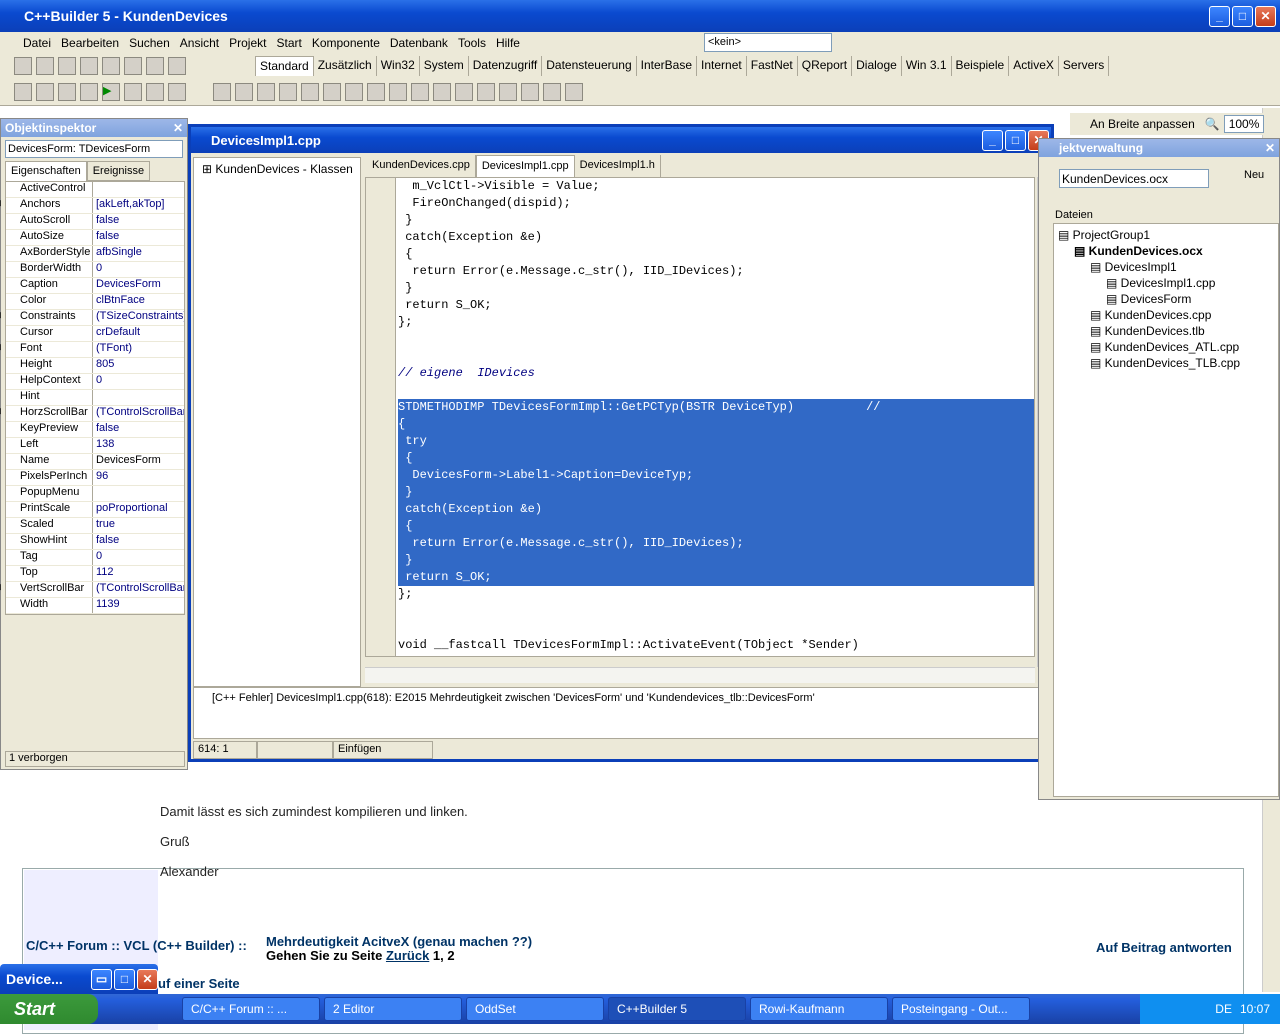  What do you see at coordinates (92, 414) in the screenshot?
I see `property-row: ⊞ HorzScrollBar(TControlScrollBar)` at bounding box center [92, 414].